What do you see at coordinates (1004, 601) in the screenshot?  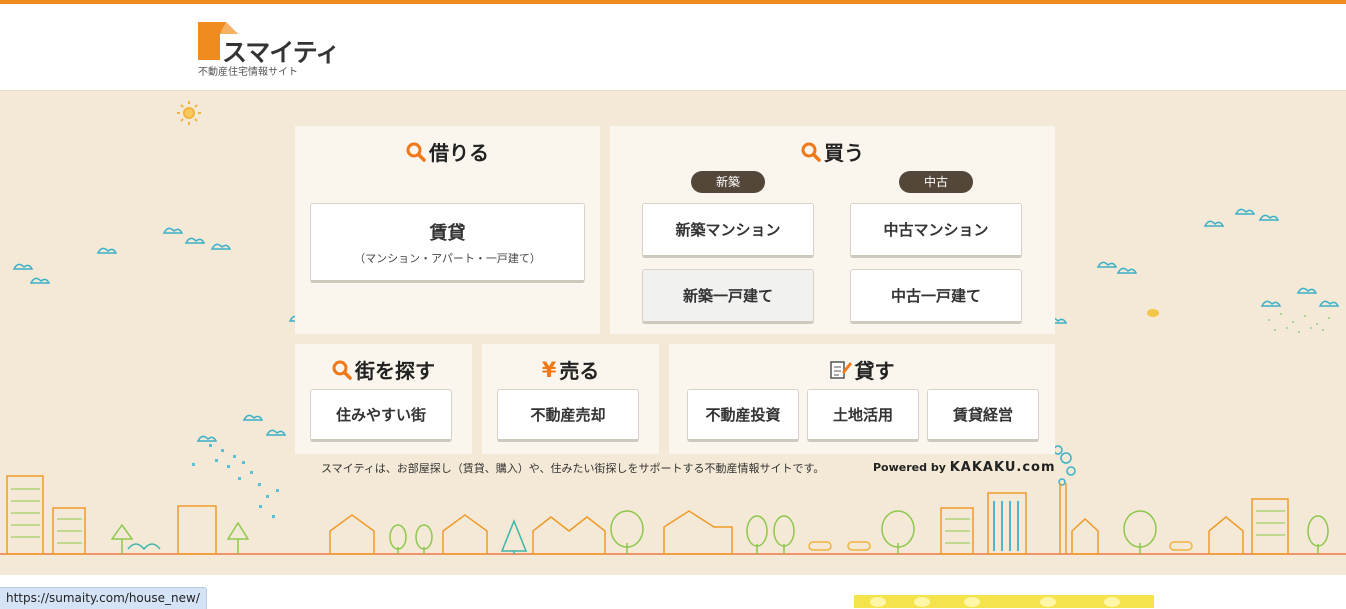 I see `ad-banner` at bounding box center [1004, 601].